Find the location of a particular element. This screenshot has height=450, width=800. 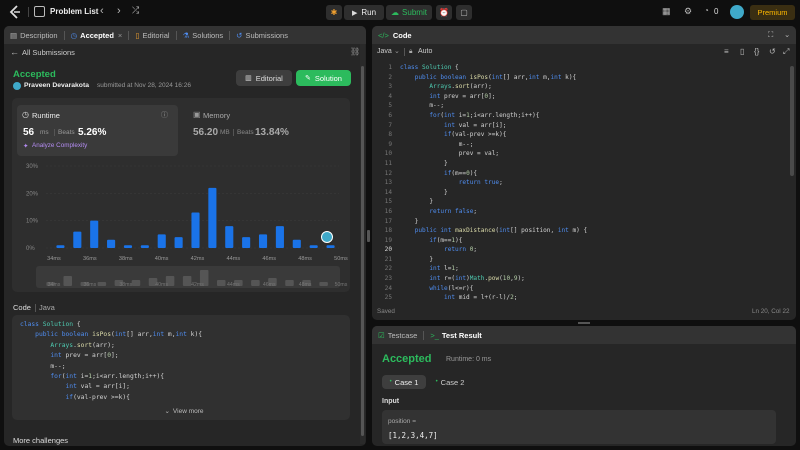

code-line: 21 } is located at coordinates (581, 260).